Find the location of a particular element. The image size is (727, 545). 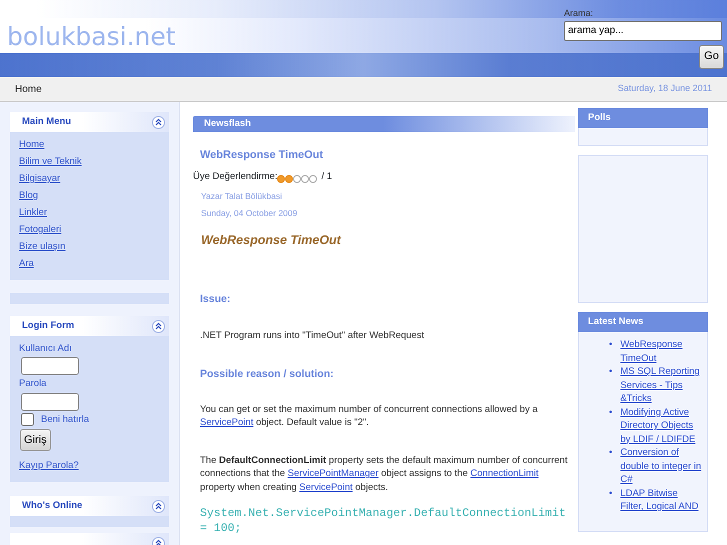

menu-link: Bize ulaşın is located at coordinates (89, 246).